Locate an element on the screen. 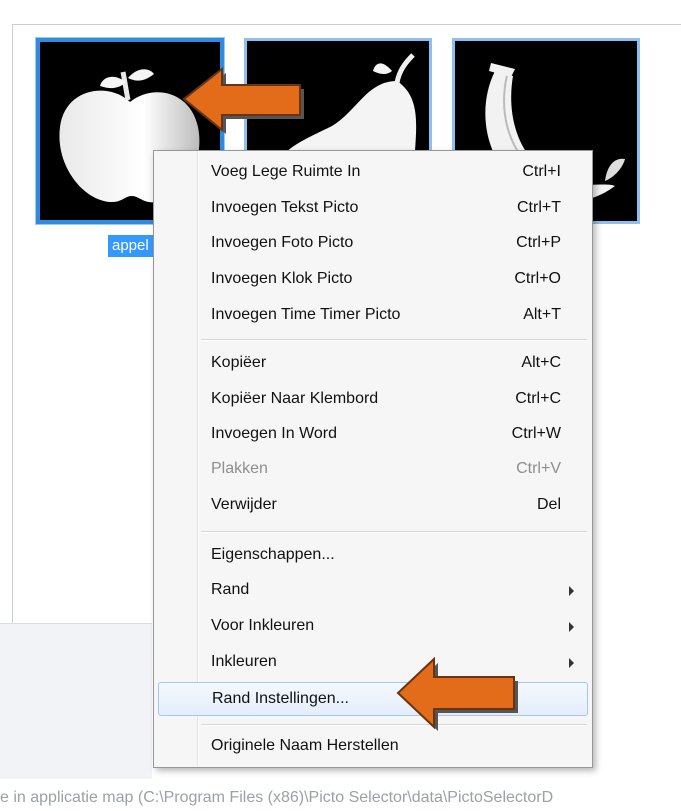  menu-item-label: Invoegen Foto Picto is located at coordinates (282, 242).